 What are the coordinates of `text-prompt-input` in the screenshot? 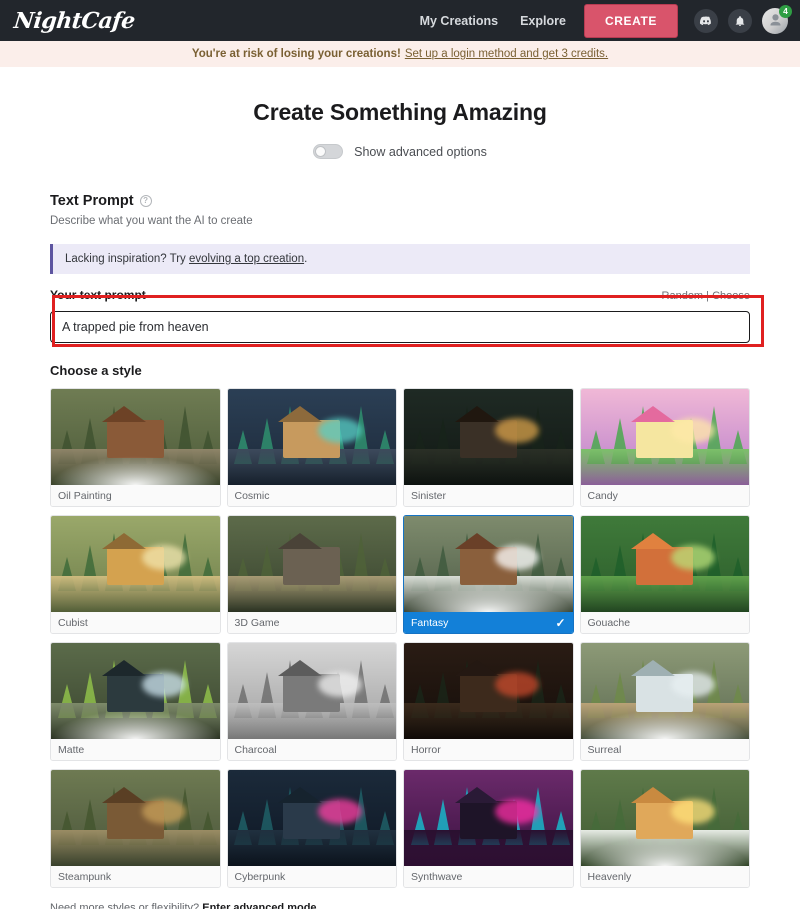 It's located at (400, 327).